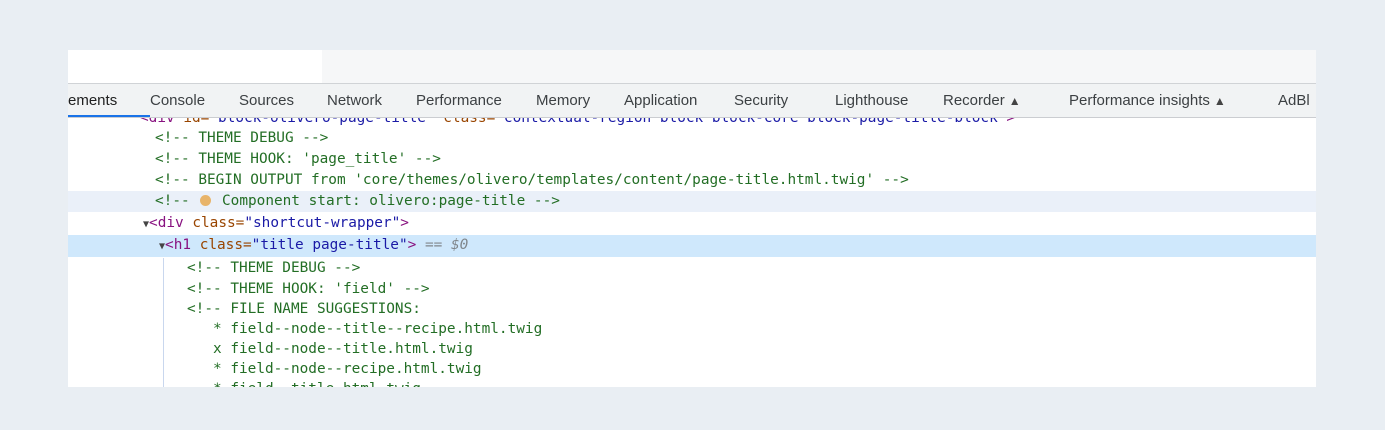 The image size is (1385, 430). I want to click on tab-network: Network, so click(354, 100).